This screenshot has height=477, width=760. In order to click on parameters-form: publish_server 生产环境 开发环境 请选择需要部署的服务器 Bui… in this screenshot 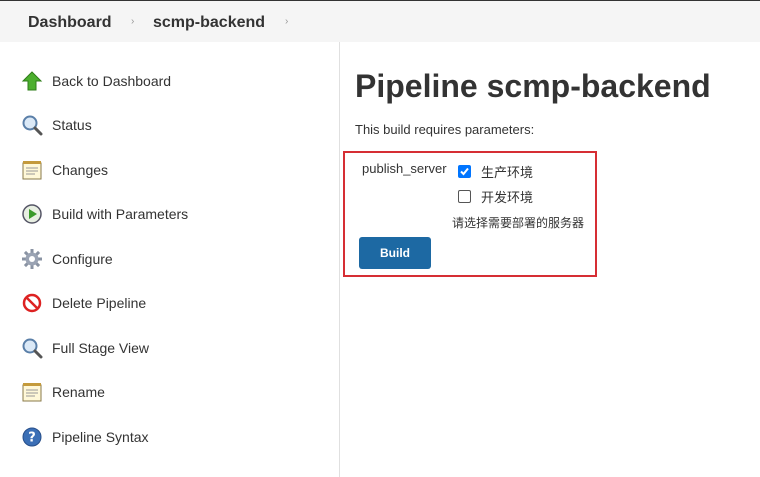, I will do `click(470, 214)`.